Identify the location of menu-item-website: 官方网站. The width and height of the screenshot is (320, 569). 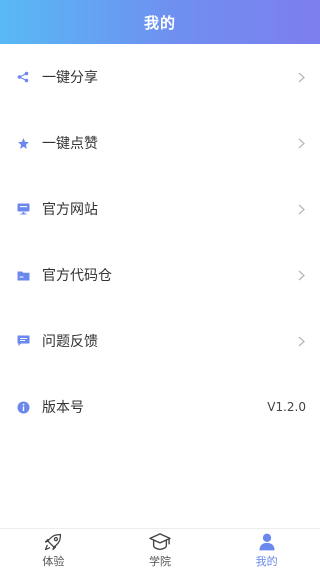
(160, 209).